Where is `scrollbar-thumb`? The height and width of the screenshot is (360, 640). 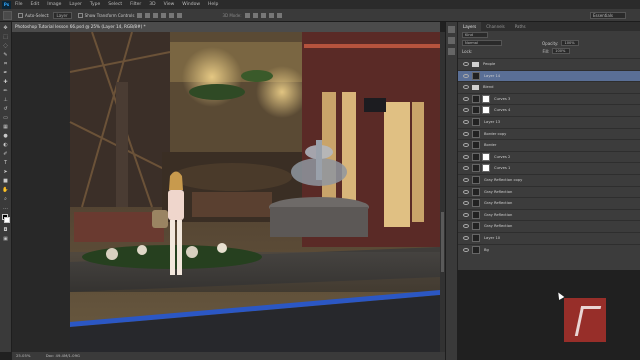 scrollbar-thumb is located at coordinates (442, 242).